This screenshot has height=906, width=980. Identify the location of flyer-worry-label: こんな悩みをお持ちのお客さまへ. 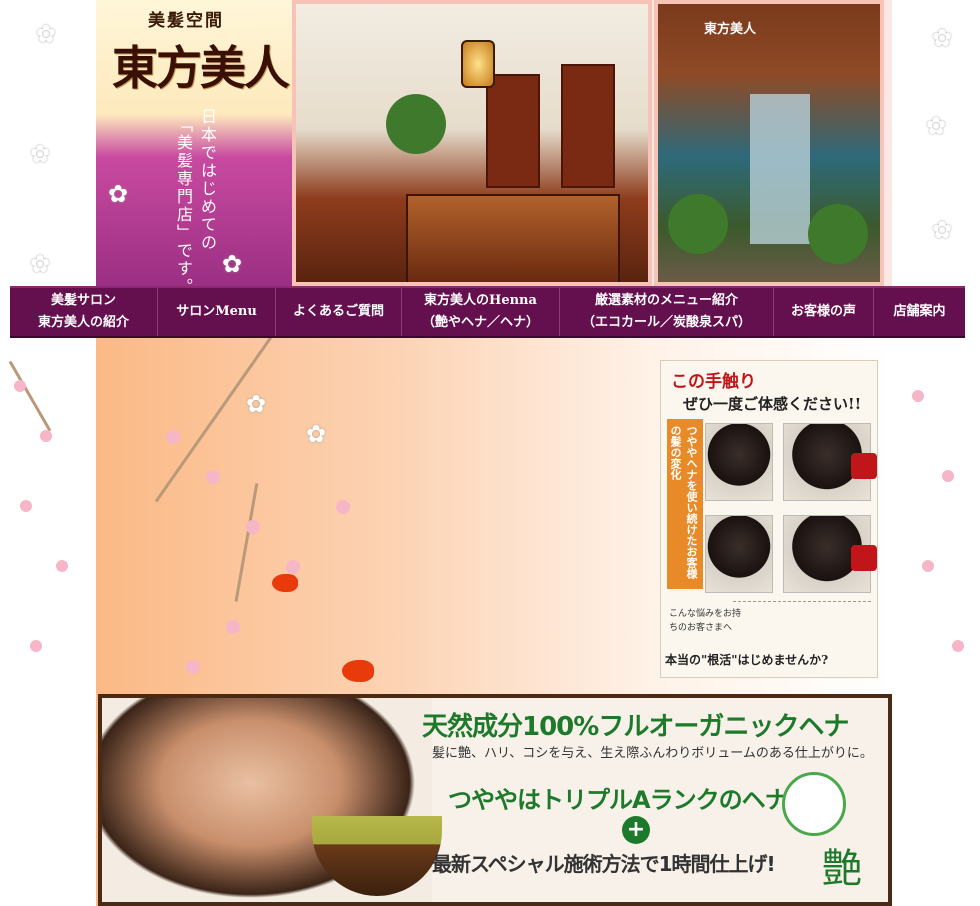
(705, 621).